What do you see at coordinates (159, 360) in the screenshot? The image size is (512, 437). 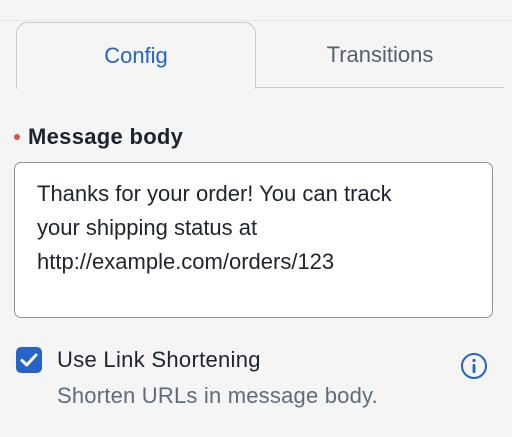 I see `link-shortening-label: Use Link Shortening` at bounding box center [159, 360].